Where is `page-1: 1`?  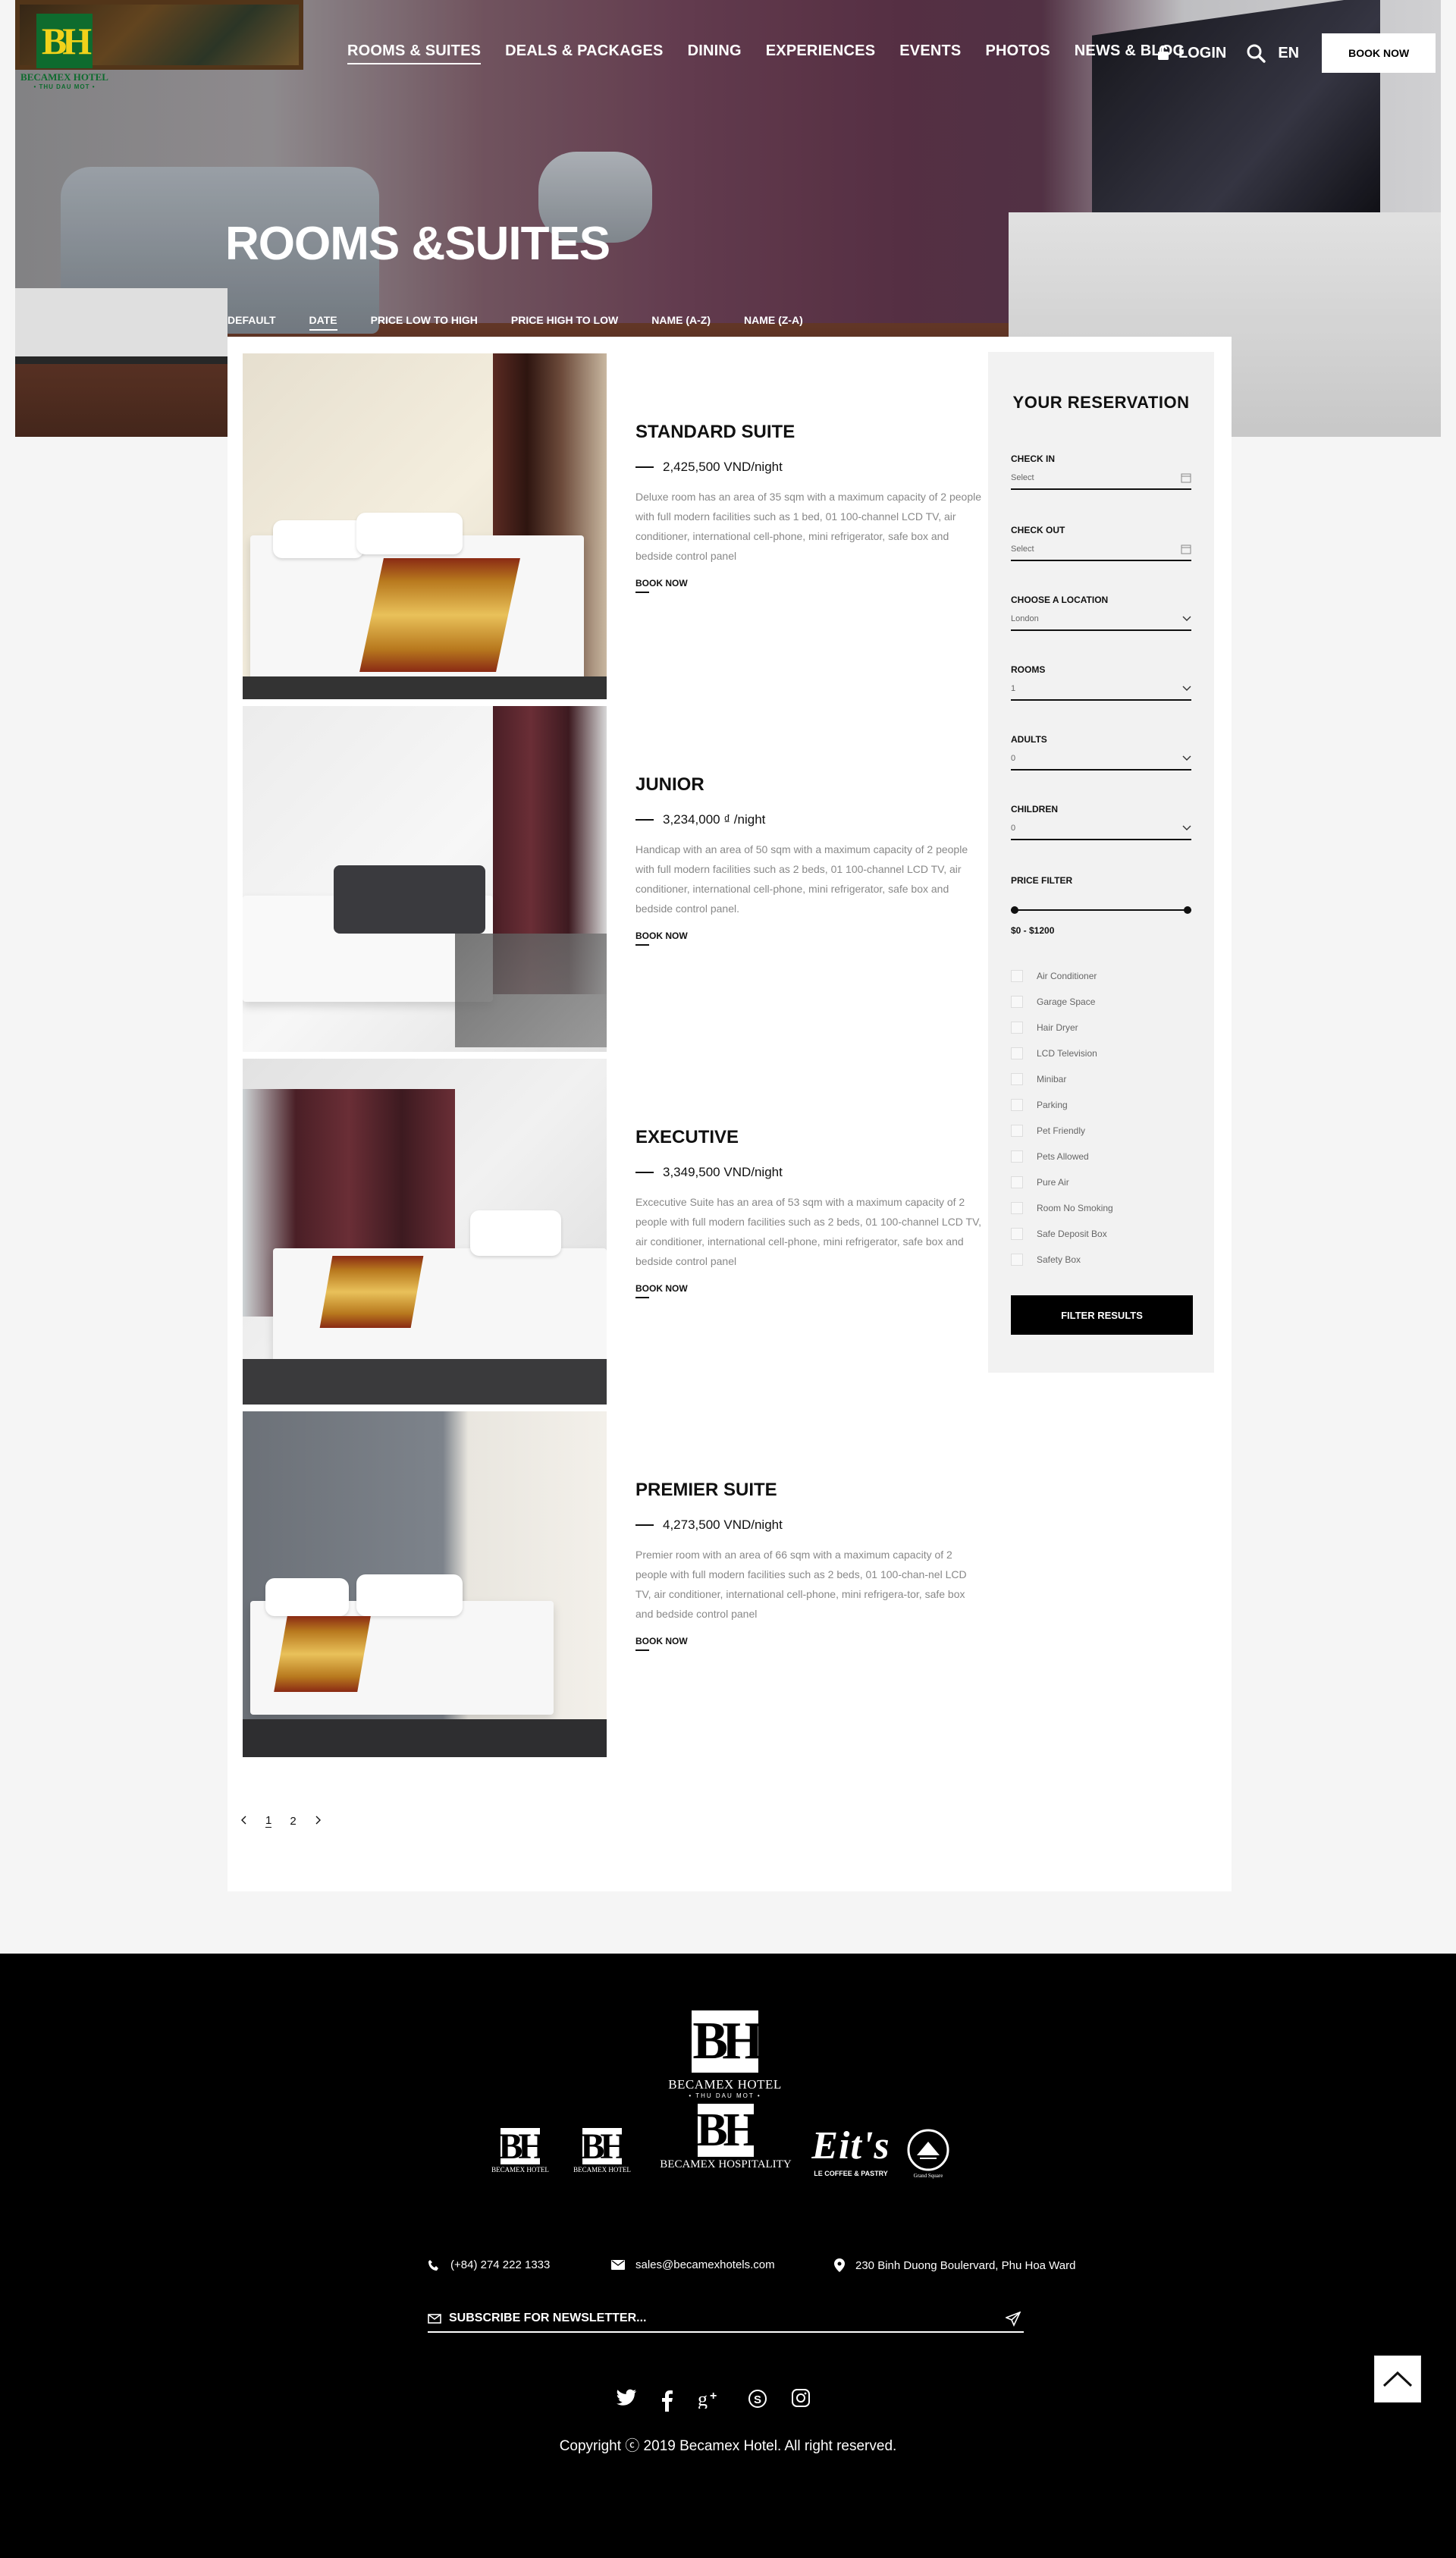
page-1: 1 is located at coordinates (268, 1821).